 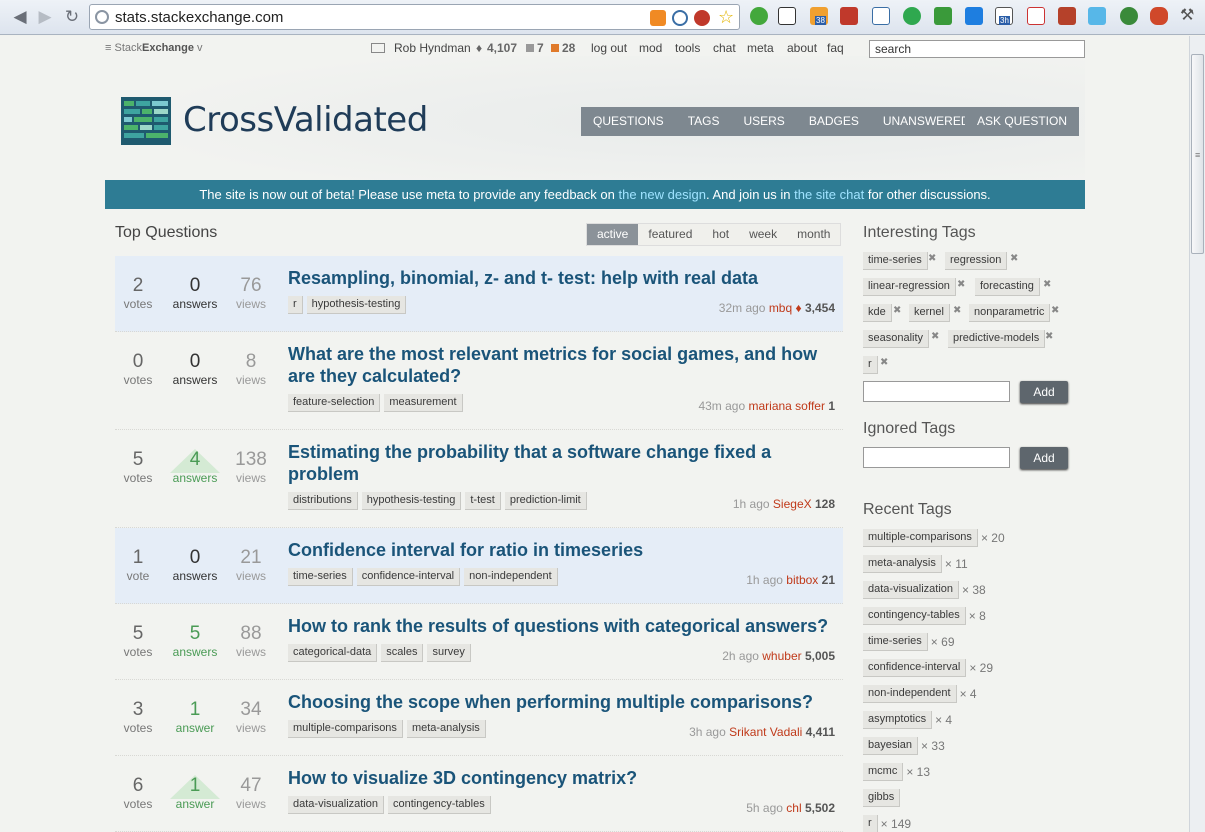 I want to click on tag-link: t-test, so click(x=483, y=501).